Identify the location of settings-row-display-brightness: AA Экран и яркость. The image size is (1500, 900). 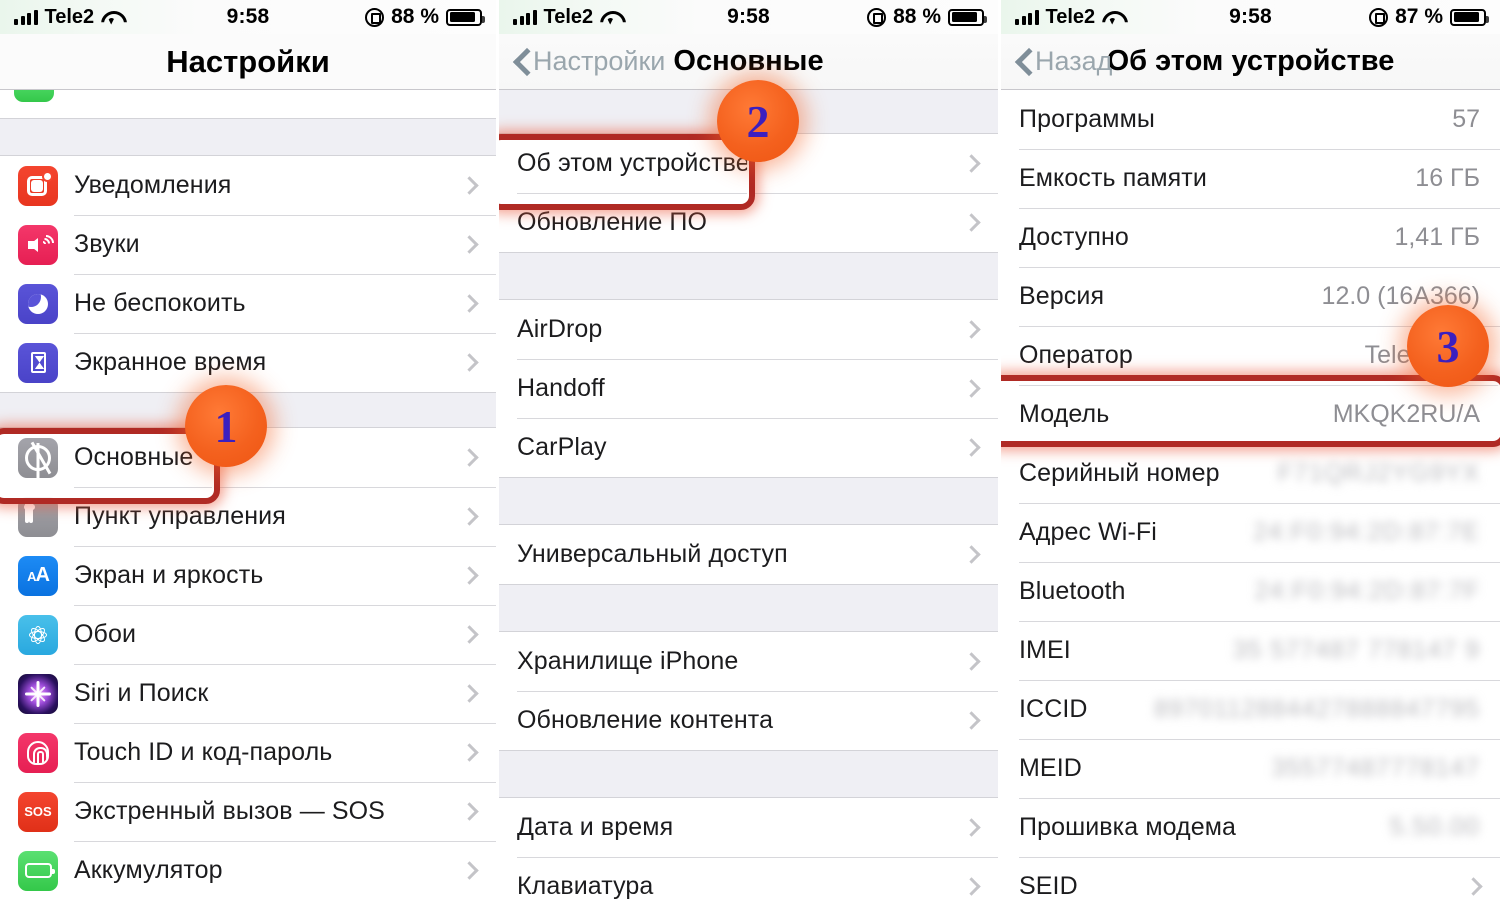
(248, 575).